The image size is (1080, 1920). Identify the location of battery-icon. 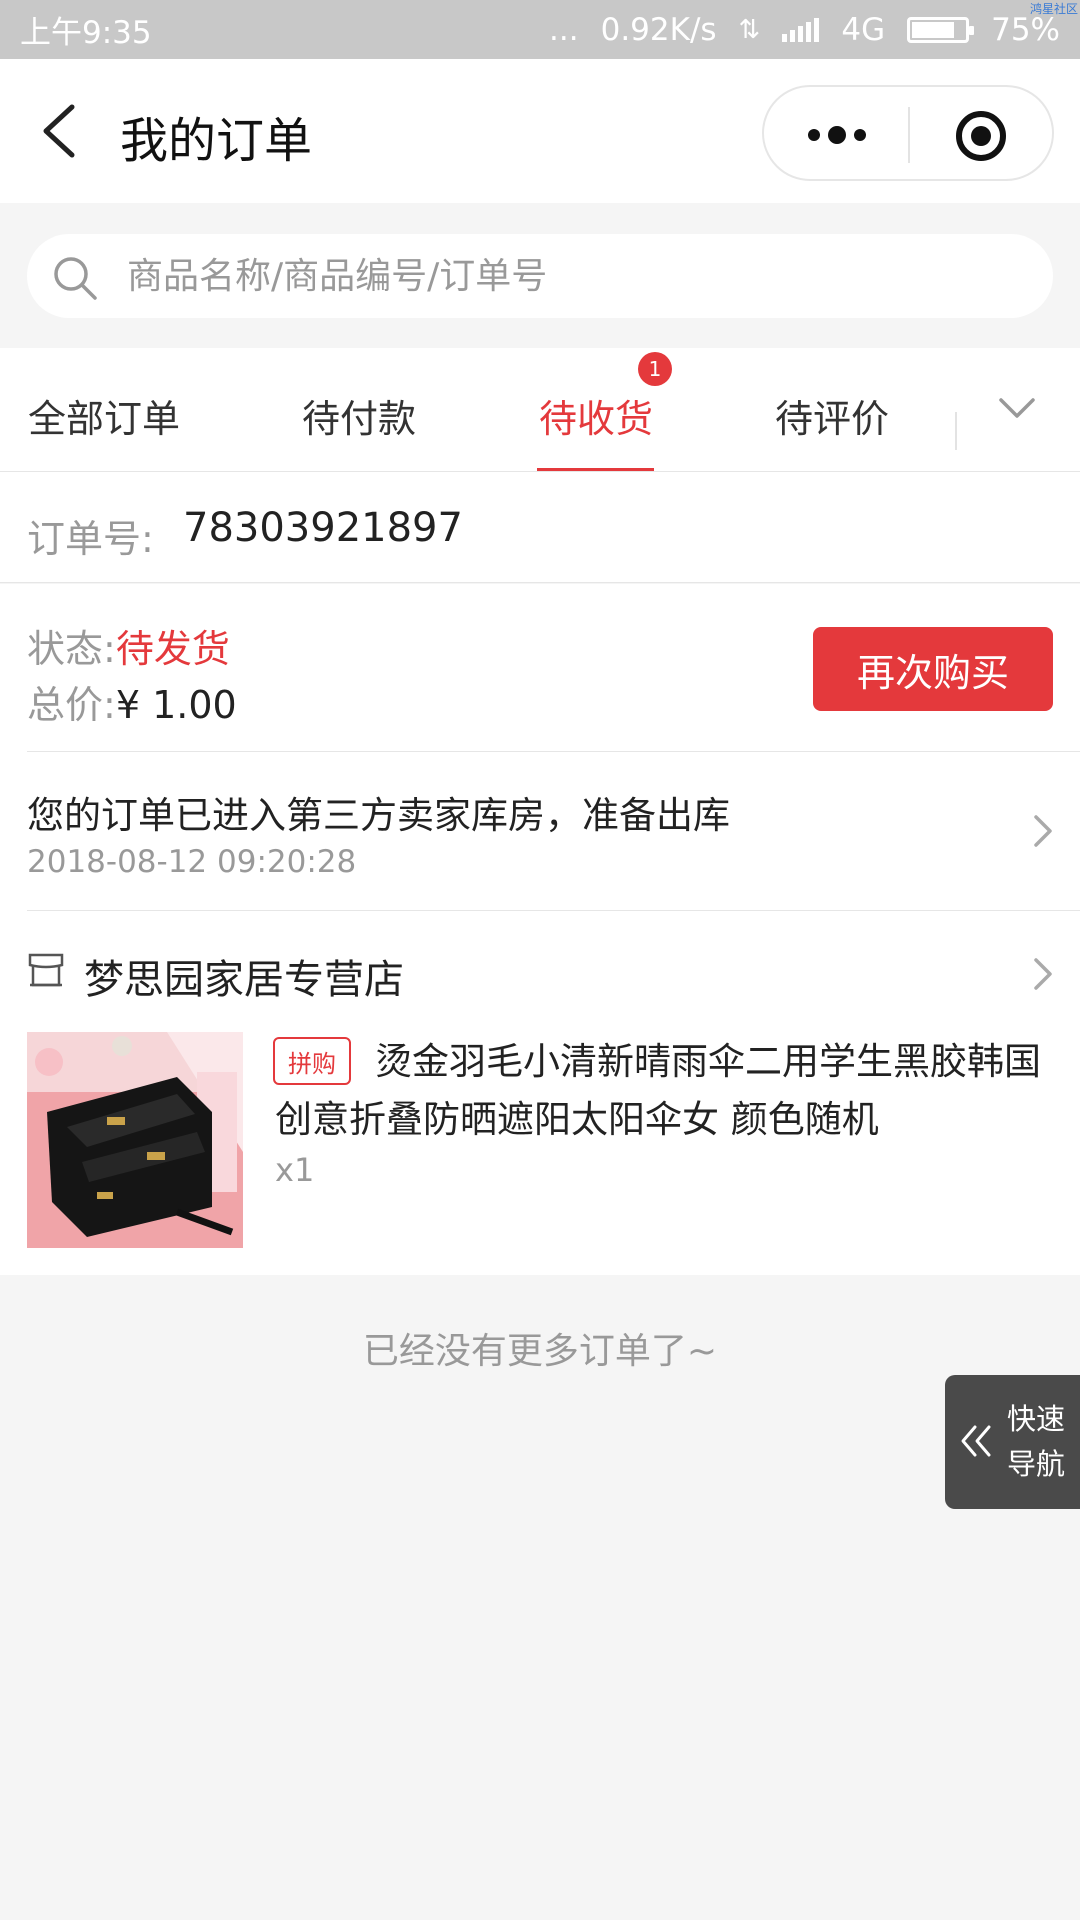
(941, 29).